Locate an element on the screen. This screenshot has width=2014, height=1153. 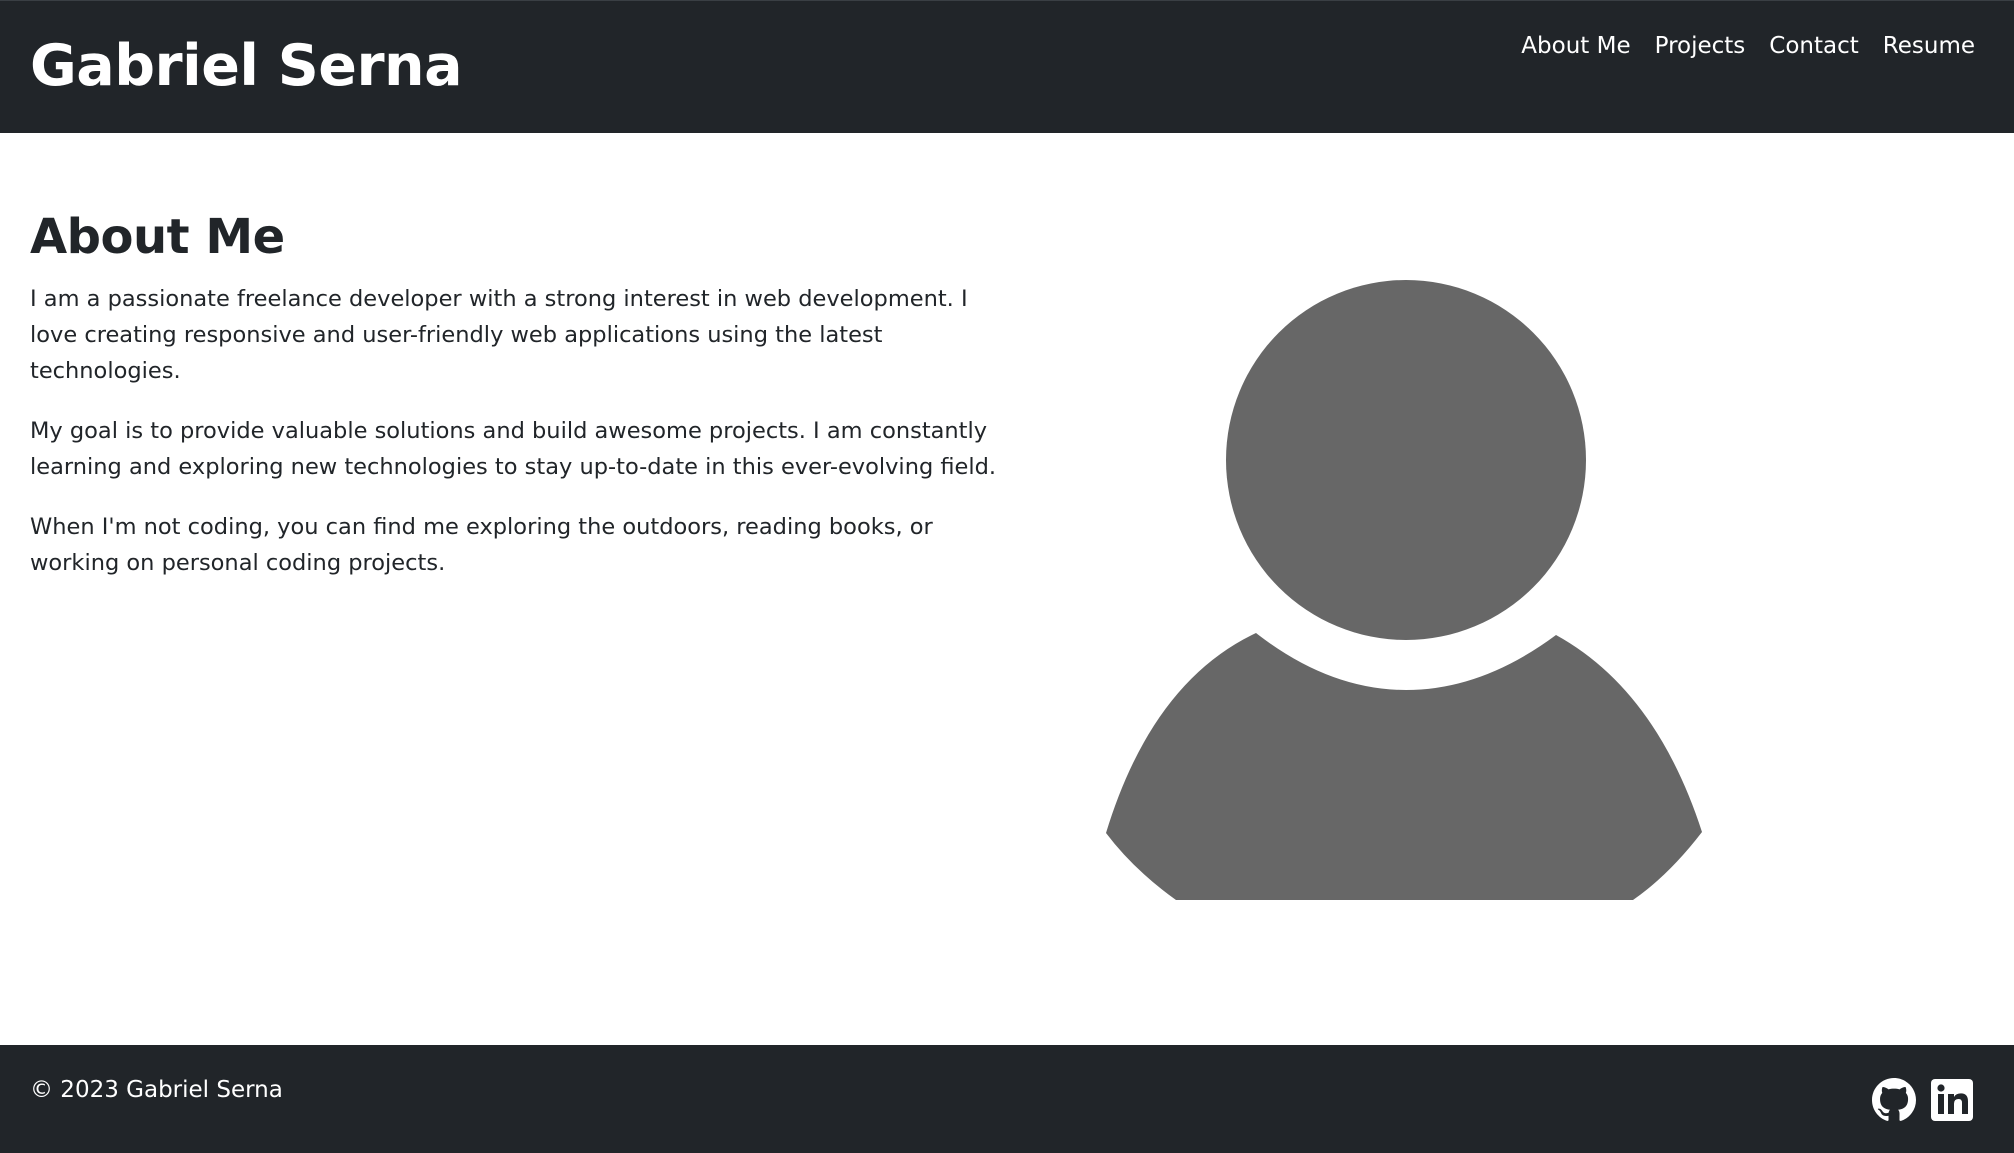
github-icon is located at coordinates (1894, 1100).